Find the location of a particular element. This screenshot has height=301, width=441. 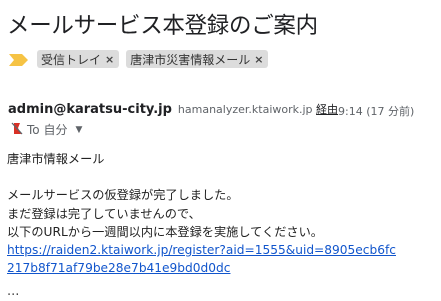

label-chip-disaster-mail: 唐津市災害情報メール × is located at coordinates (197, 59).